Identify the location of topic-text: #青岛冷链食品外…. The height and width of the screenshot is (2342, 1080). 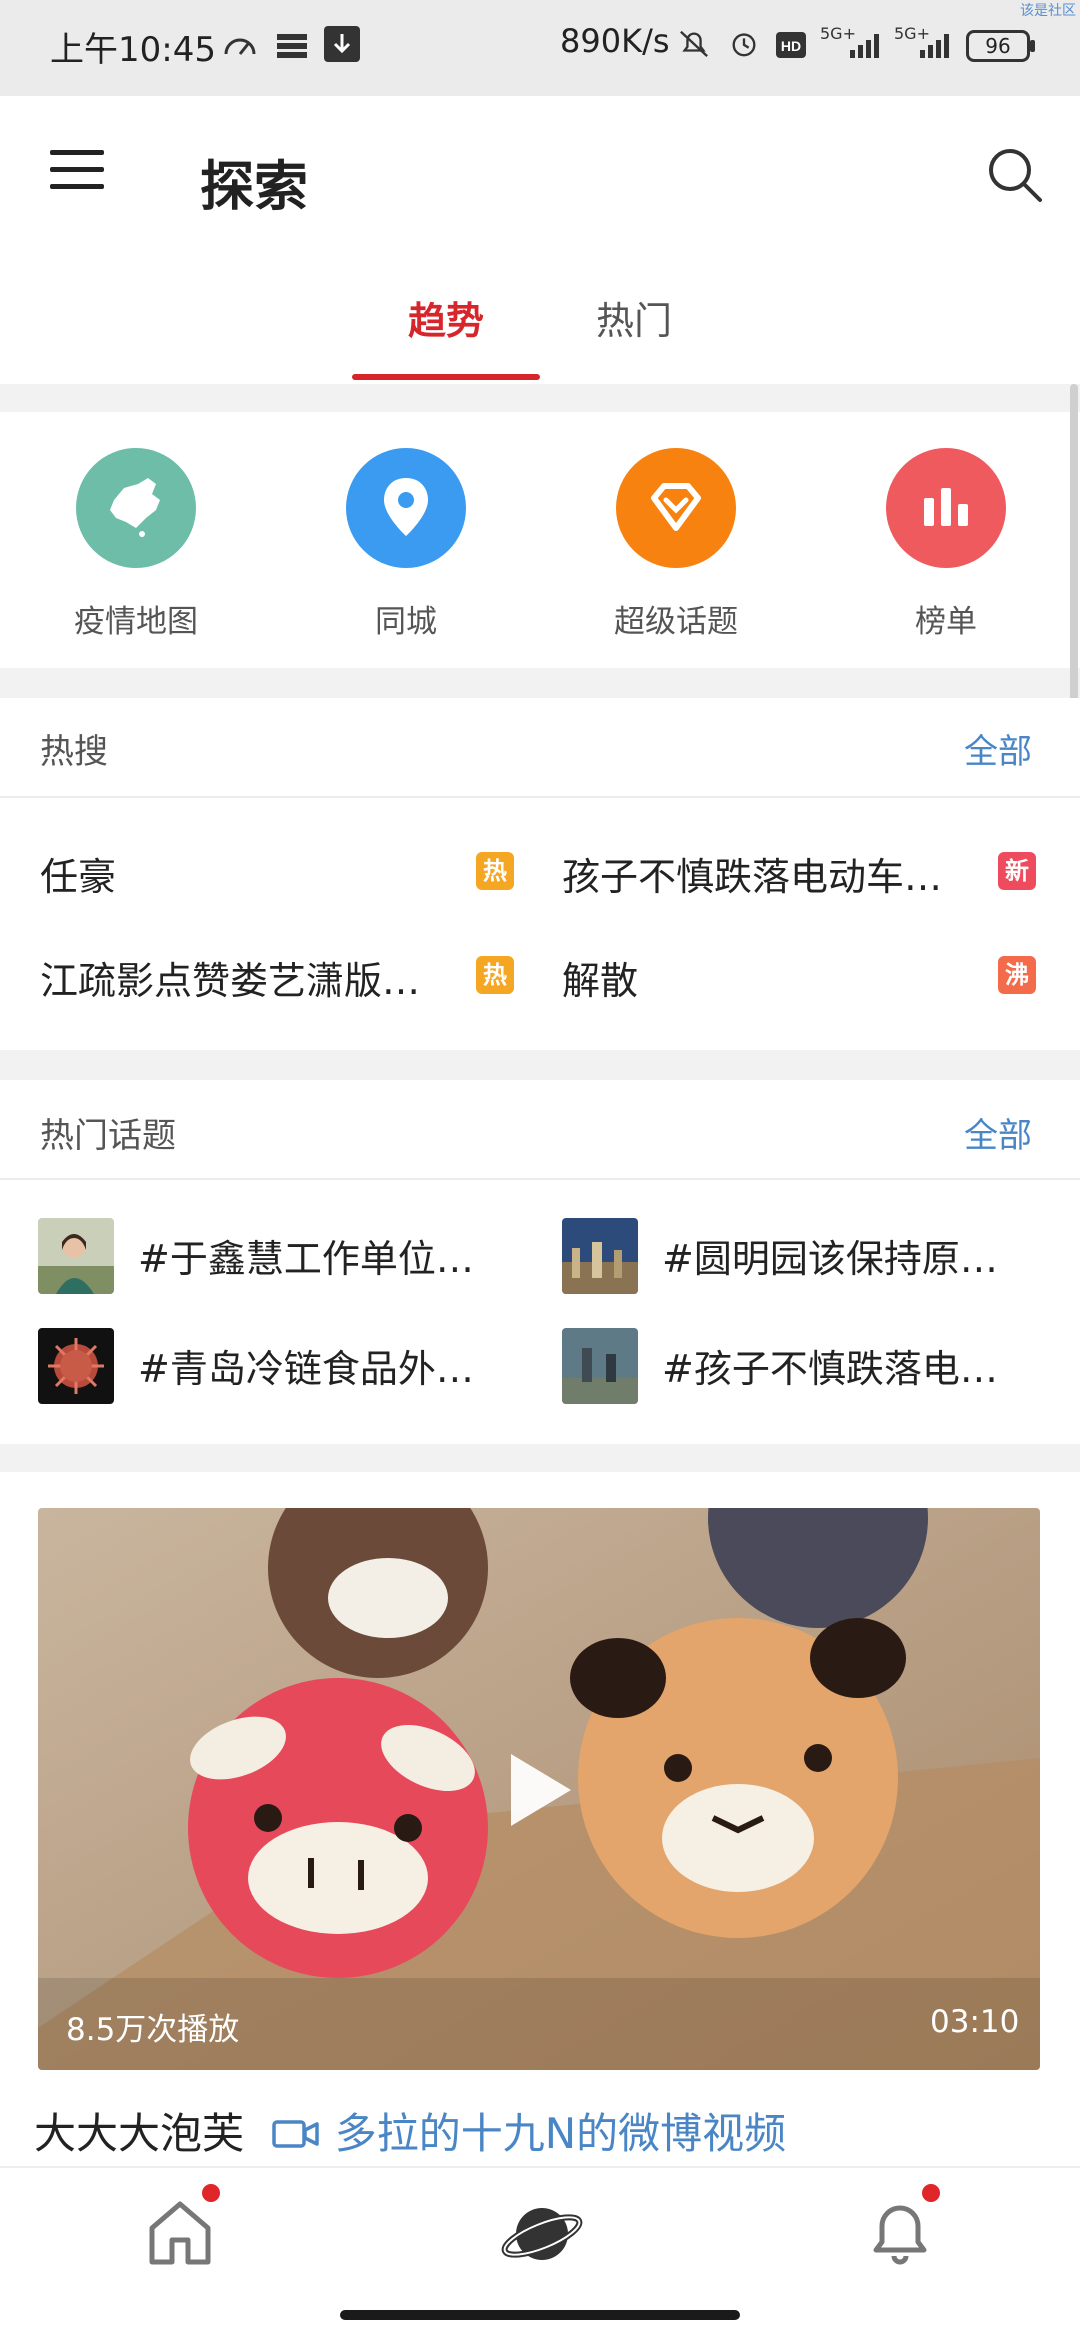
(306, 1369).